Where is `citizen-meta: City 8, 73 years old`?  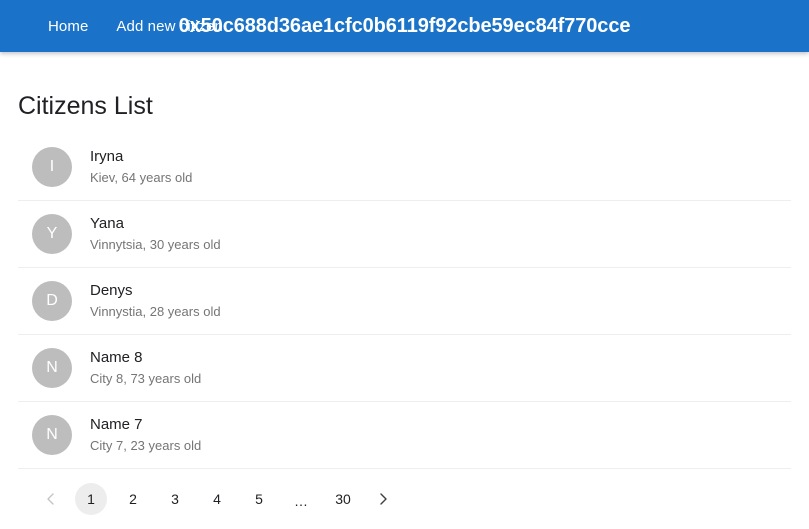 citizen-meta: City 8, 73 years old is located at coordinates (146, 378).